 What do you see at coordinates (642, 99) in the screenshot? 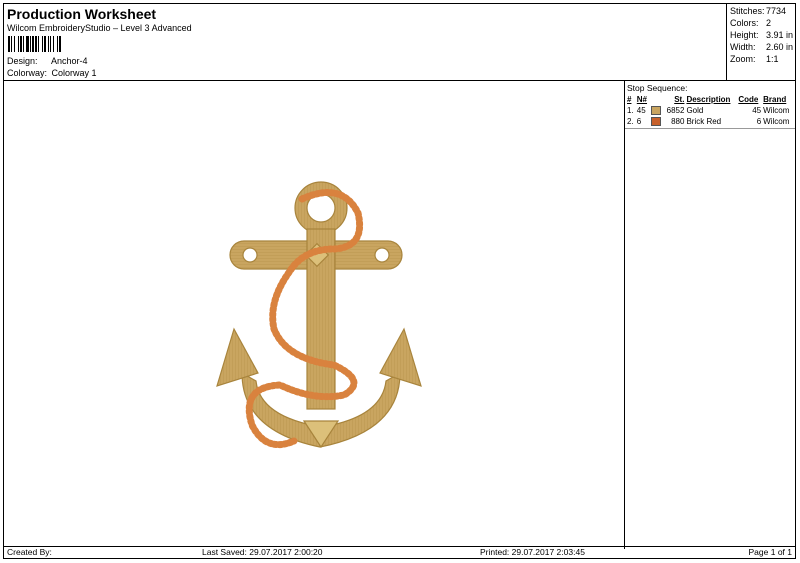
I see `header-needle: N#` at bounding box center [642, 99].